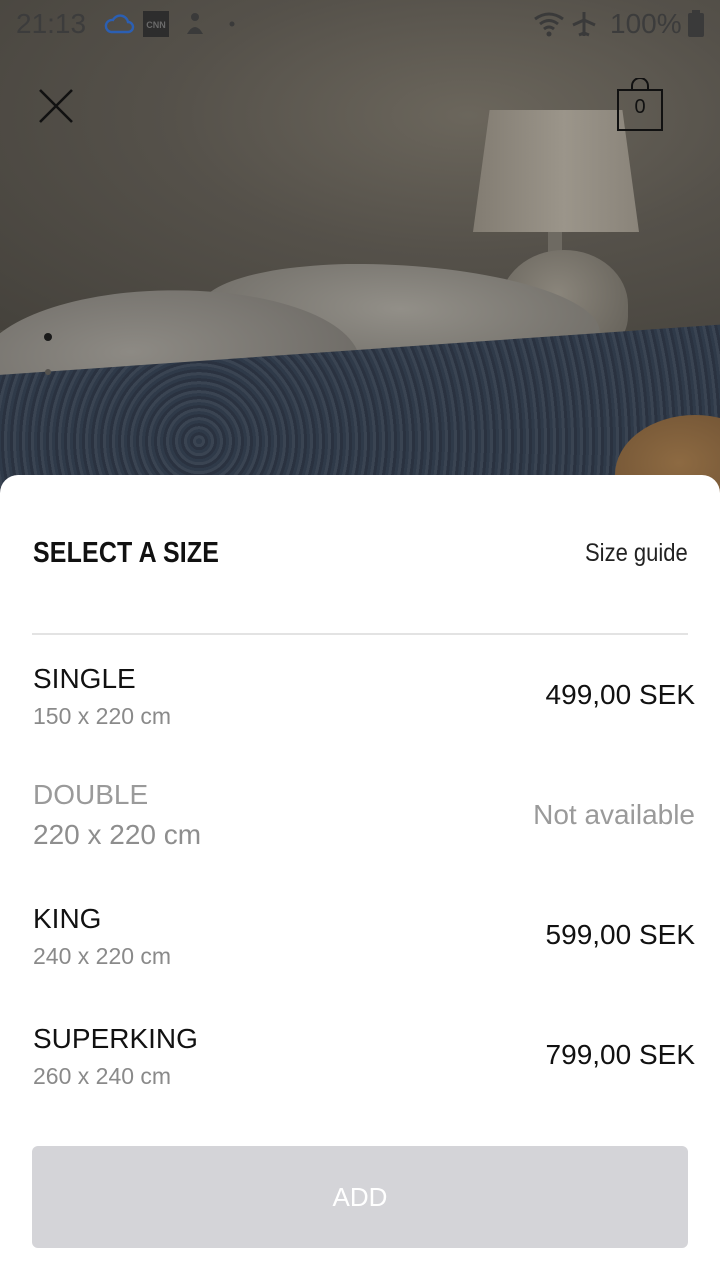  I want to click on size-option-dimensions: 220 x 220 cm, so click(117, 834).